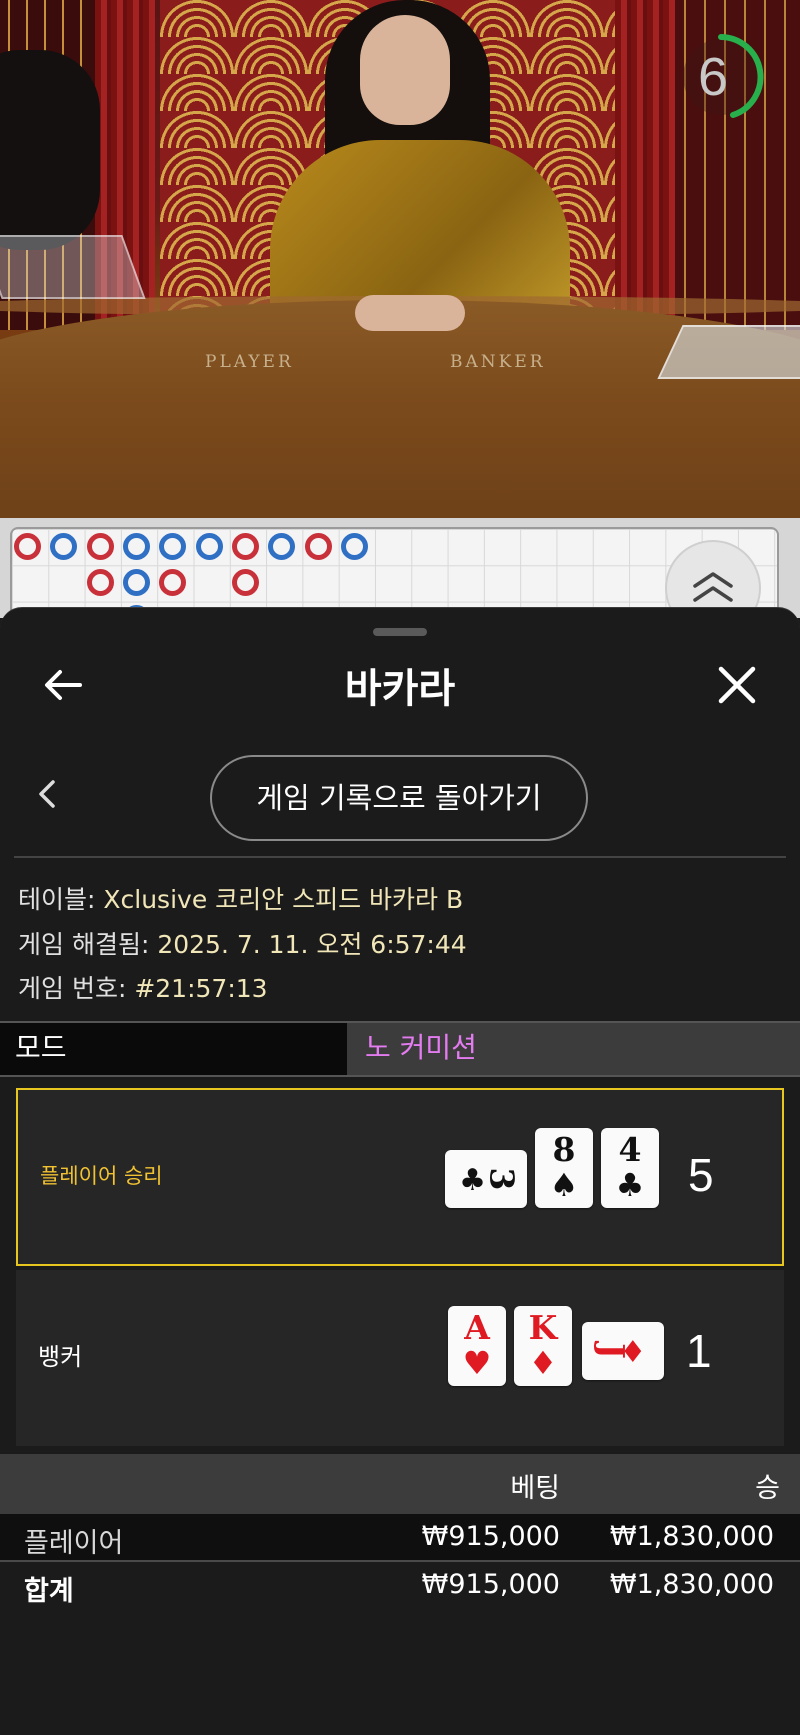 The image size is (800, 1735). I want to click on info-table-value: Xclusive 코리안 스피드 바카라 B, so click(283, 899).